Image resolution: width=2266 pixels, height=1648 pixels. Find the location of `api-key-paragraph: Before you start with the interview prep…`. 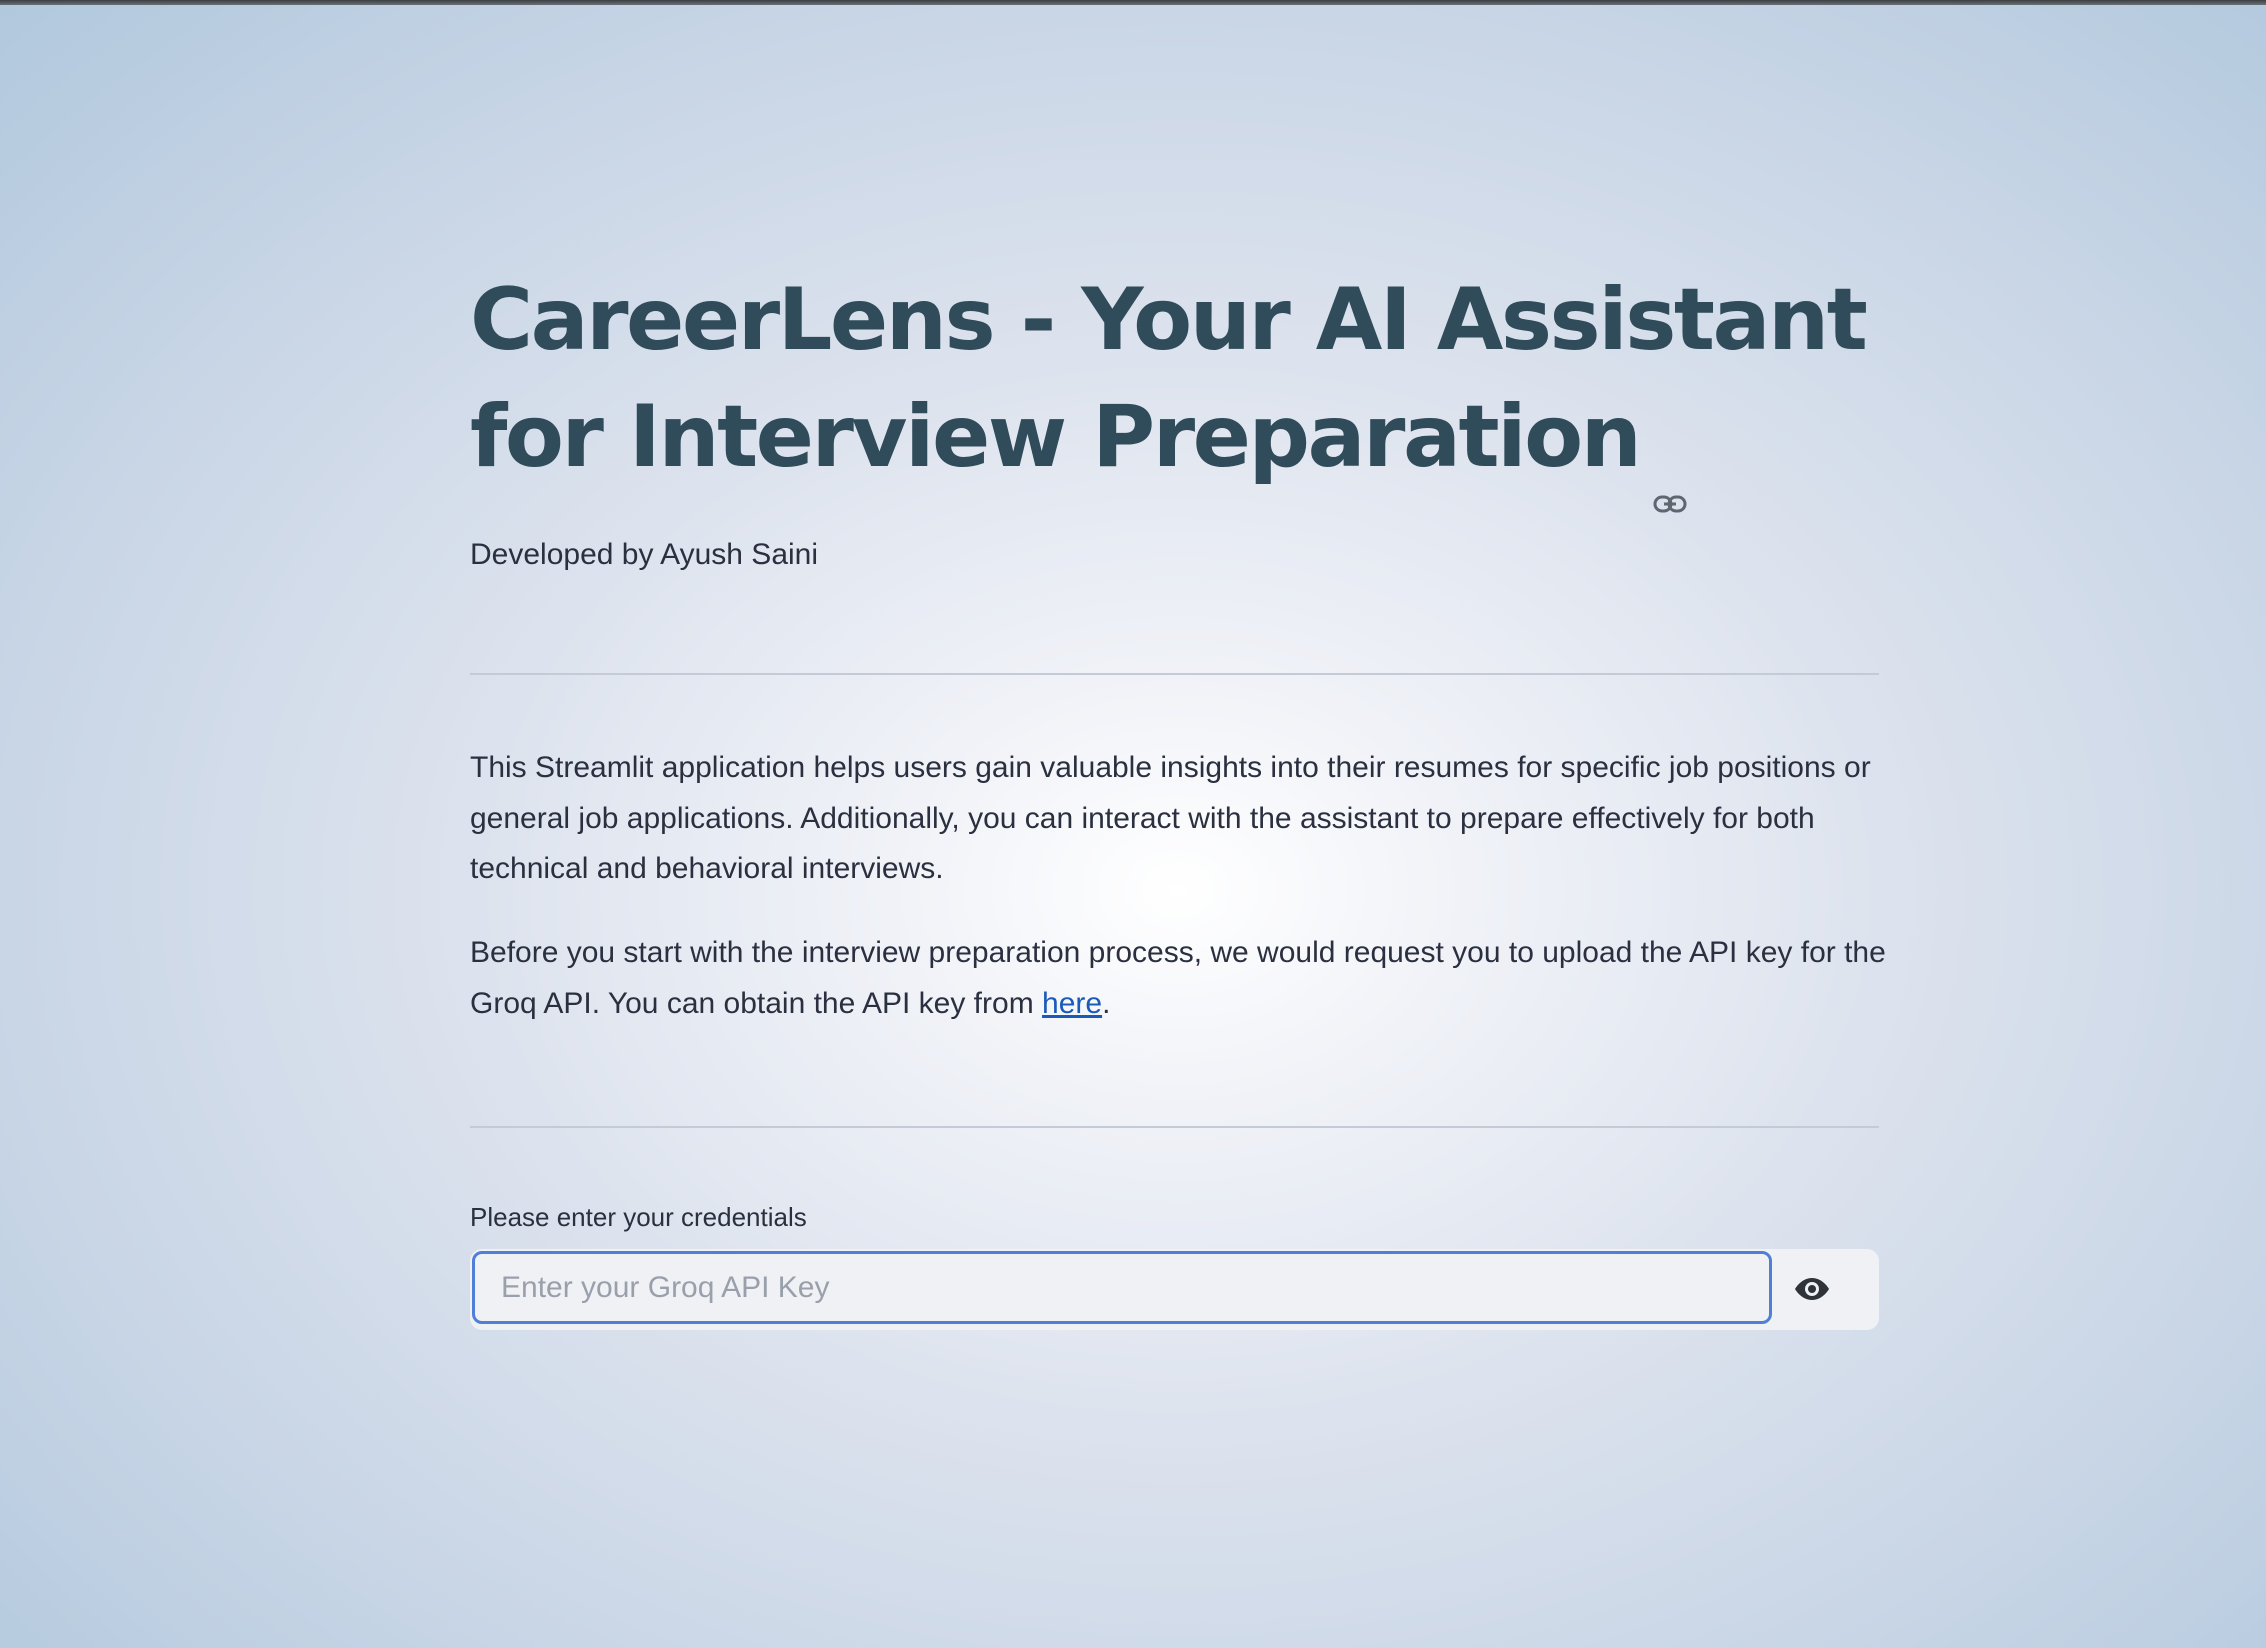

api-key-paragraph: Before you start with the interview prep… is located at coordinates (1180, 978).